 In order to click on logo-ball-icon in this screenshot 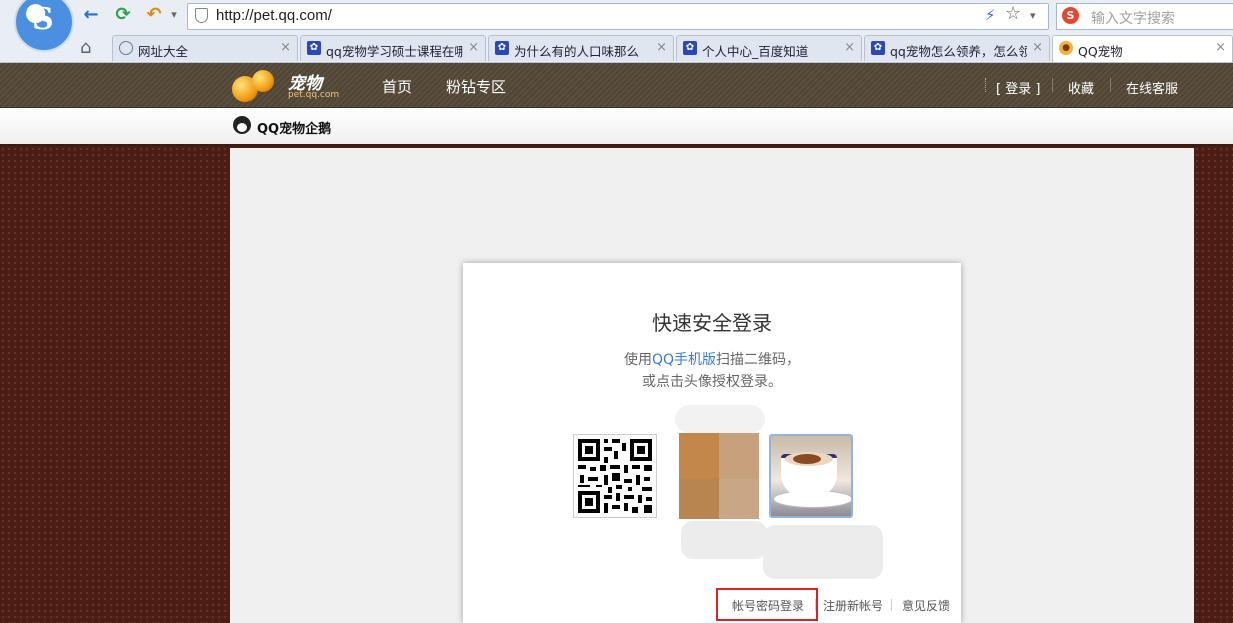, I will do `click(263, 81)`.